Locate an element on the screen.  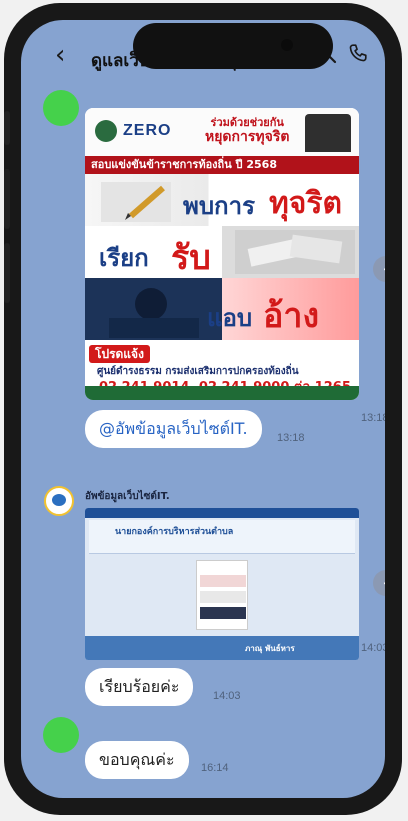
message-time: 16:14 is located at coordinates (215, 768).